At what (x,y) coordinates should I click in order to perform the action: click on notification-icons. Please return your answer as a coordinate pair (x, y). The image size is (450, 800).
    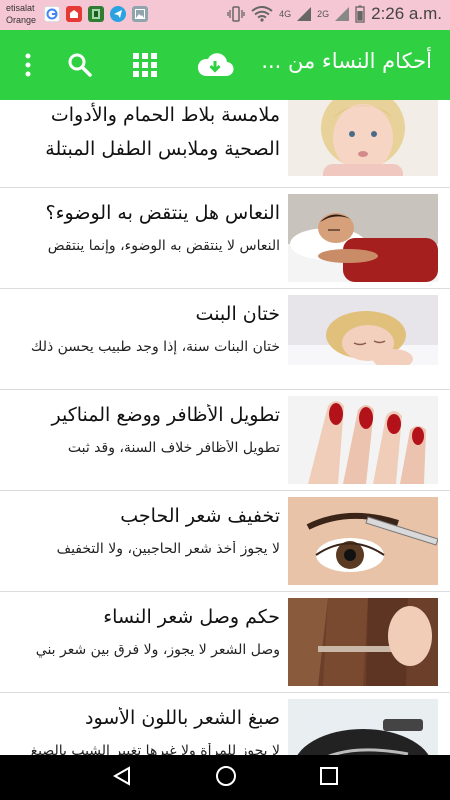
    Looking at the image, I should click on (96, 14).